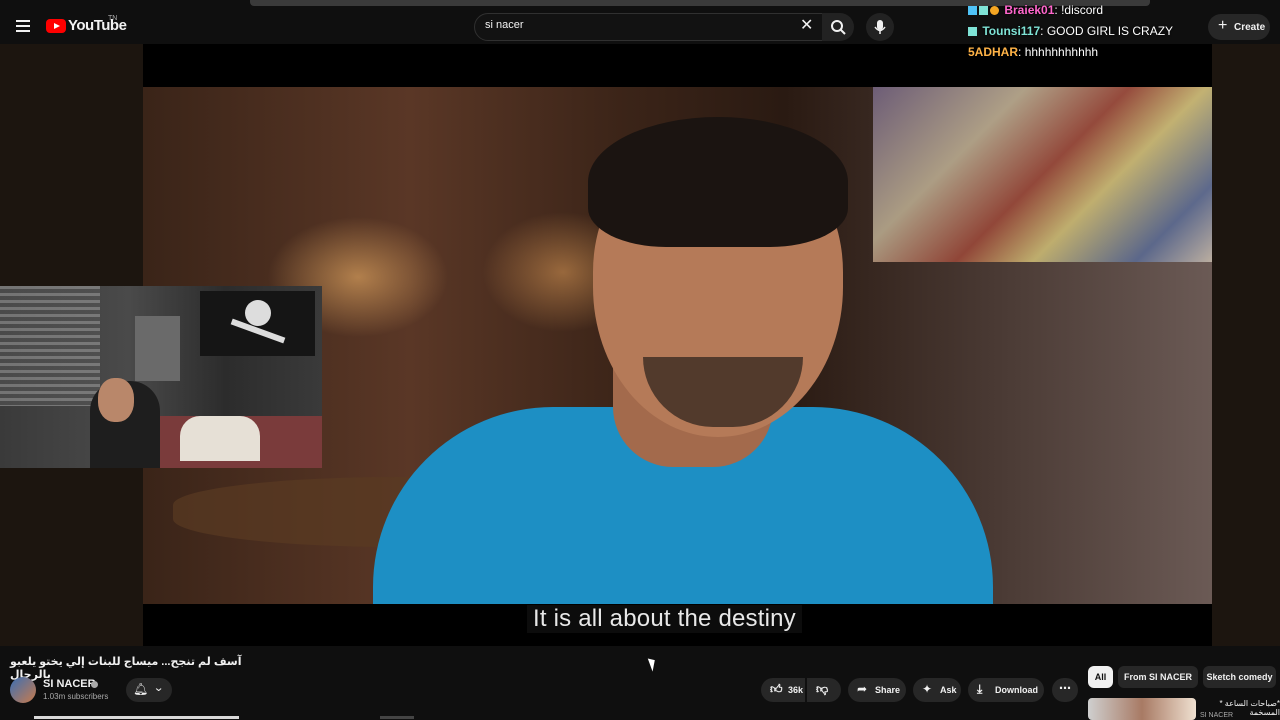 This screenshot has width=1280, height=720. What do you see at coordinates (1061, 52) in the screenshot?
I see `chat-text: hhhhhhhhhhh` at bounding box center [1061, 52].